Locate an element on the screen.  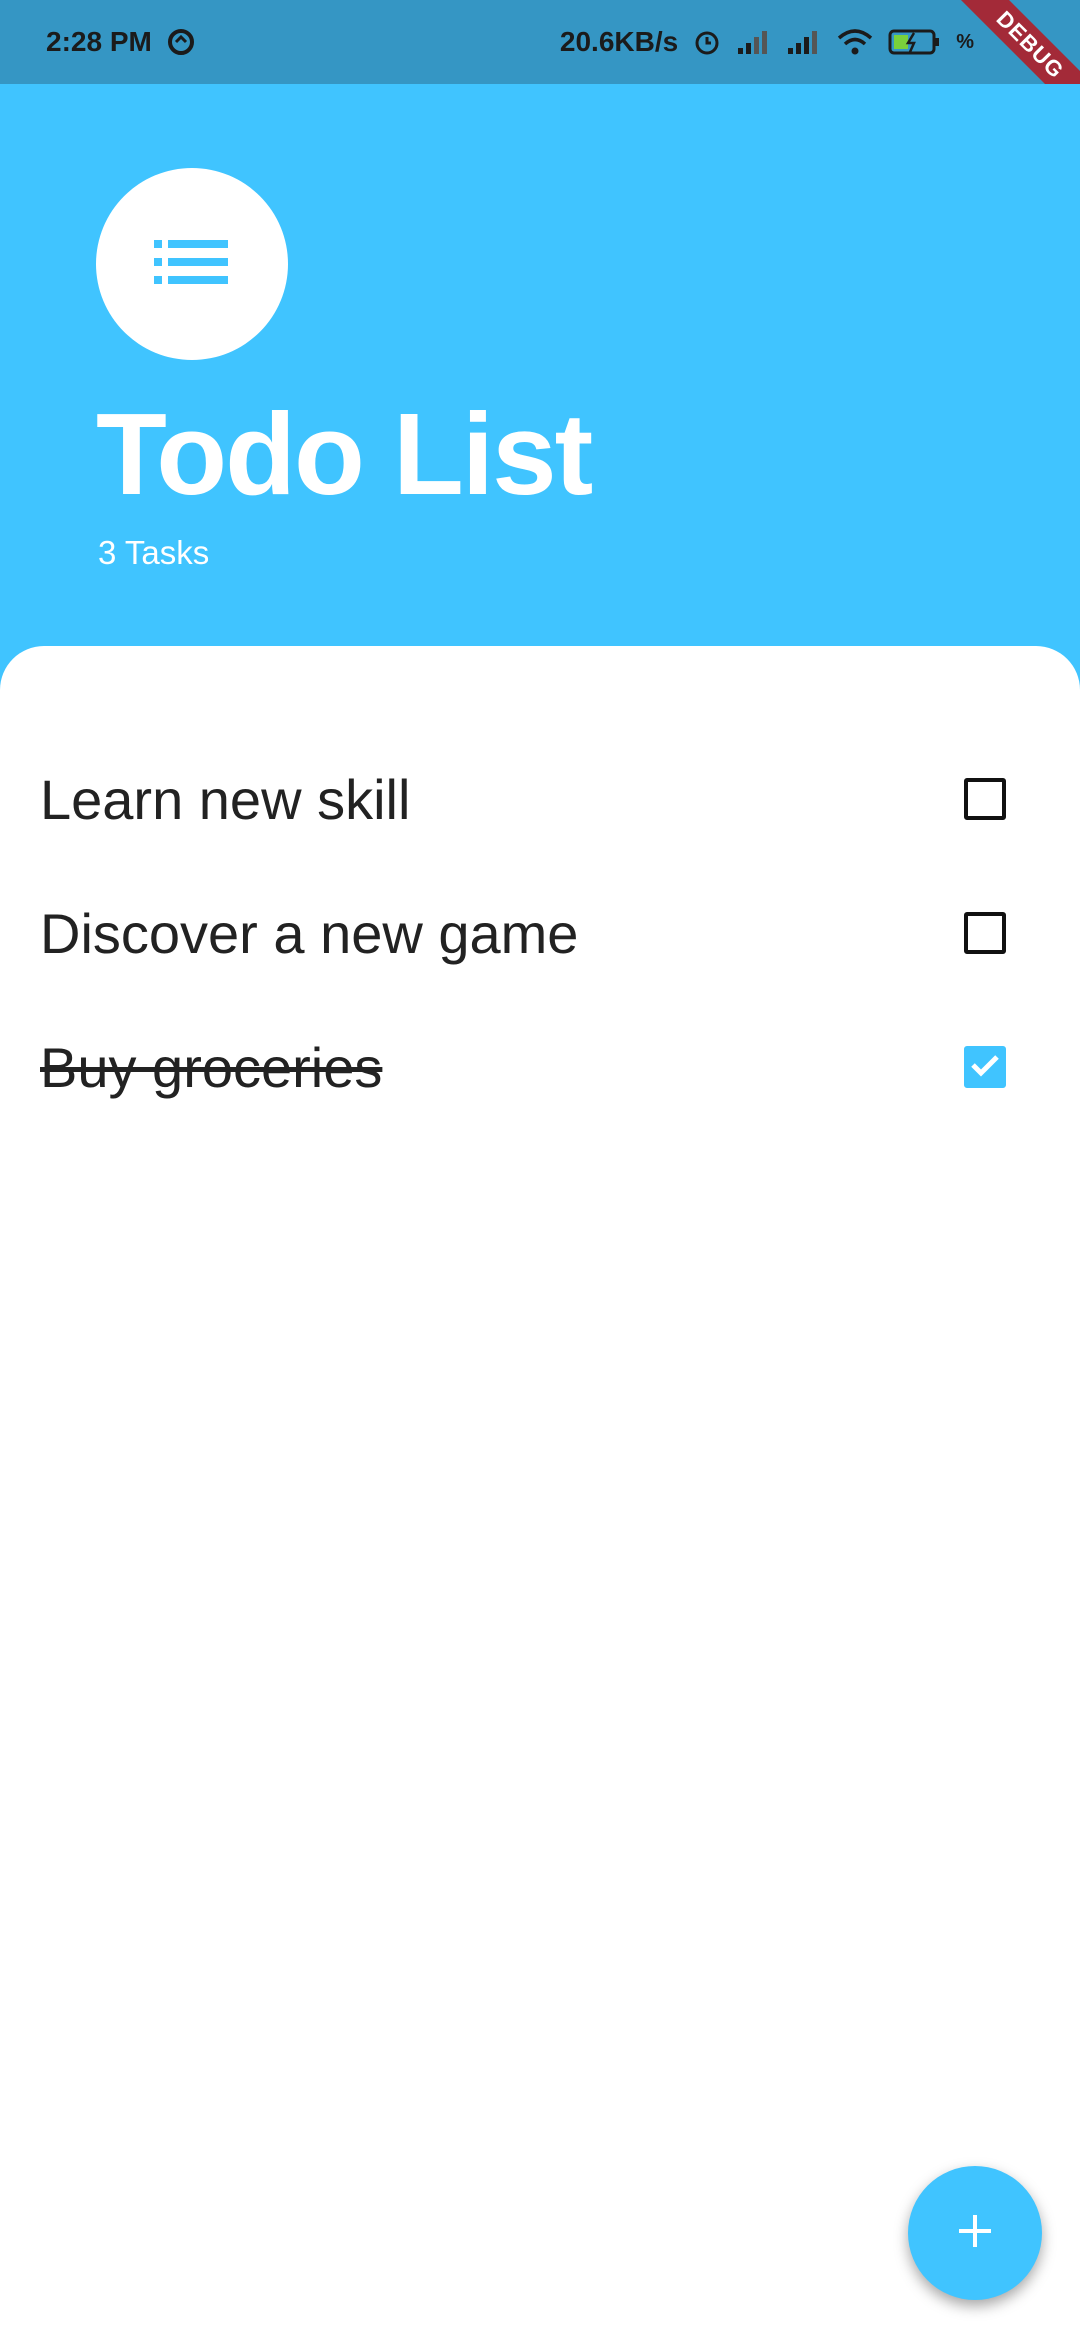
add-task-button is located at coordinates (975, 2233).